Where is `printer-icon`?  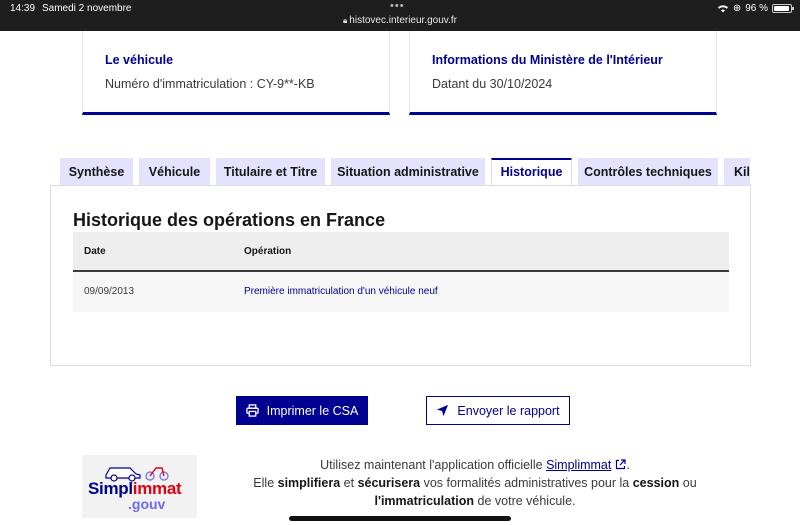
printer-icon is located at coordinates (252, 410).